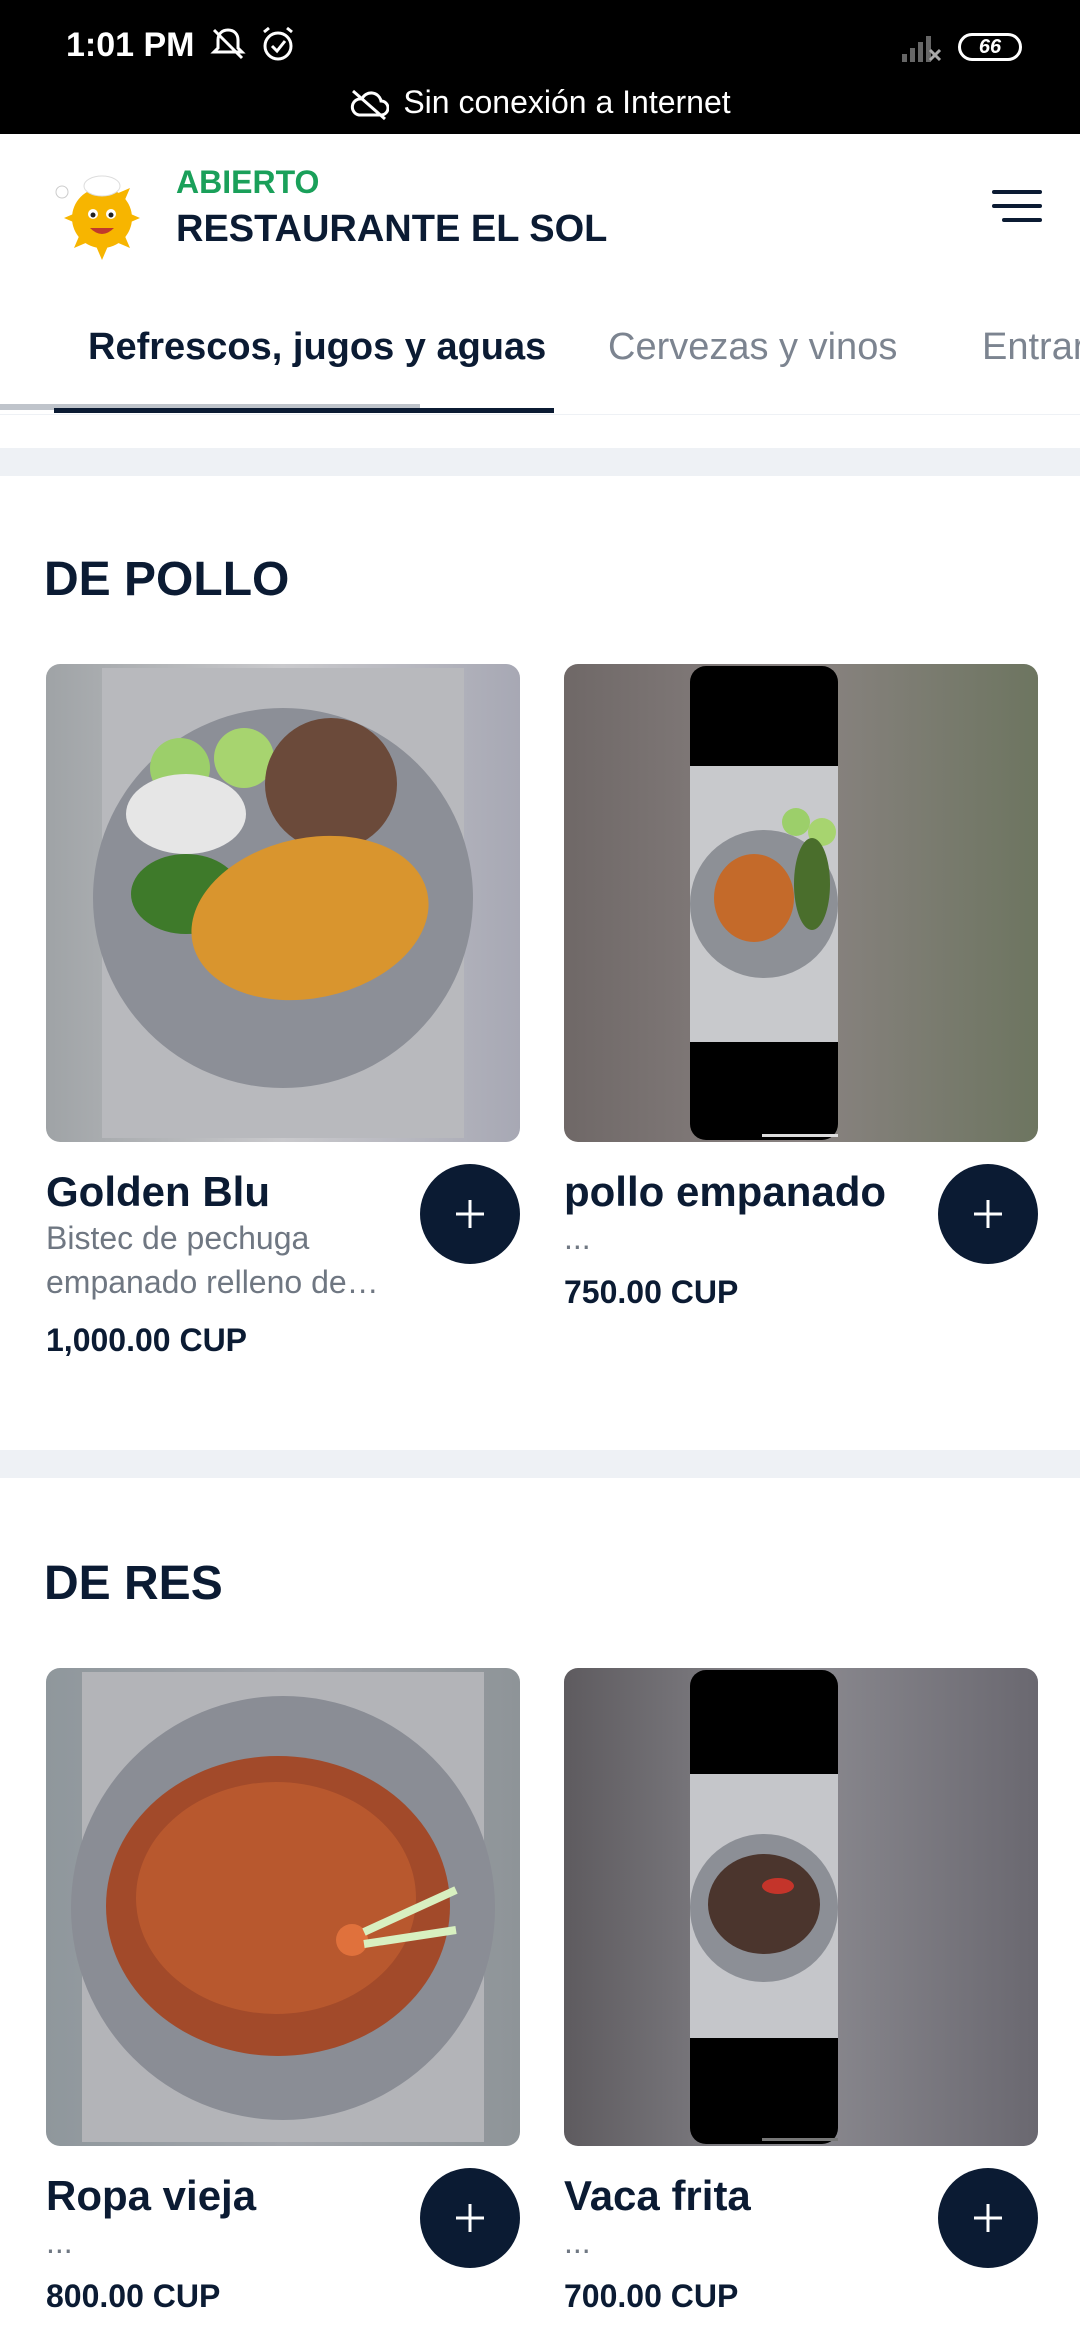  What do you see at coordinates (317, 347) in the screenshot?
I see `tab-refrescos: Refrescos, jugos y aguas` at bounding box center [317, 347].